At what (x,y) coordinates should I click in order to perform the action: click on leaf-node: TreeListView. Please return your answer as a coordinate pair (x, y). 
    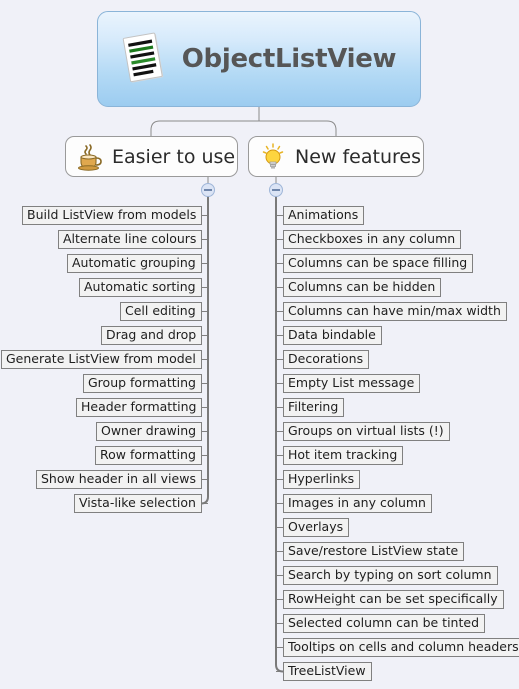
    Looking at the image, I should click on (327, 671).